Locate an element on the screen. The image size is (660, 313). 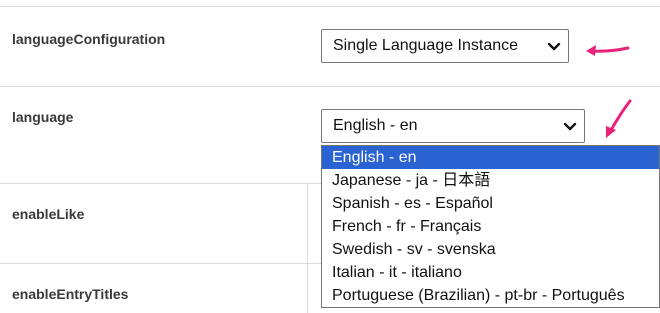
language-value: English - en is located at coordinates (375, 125).